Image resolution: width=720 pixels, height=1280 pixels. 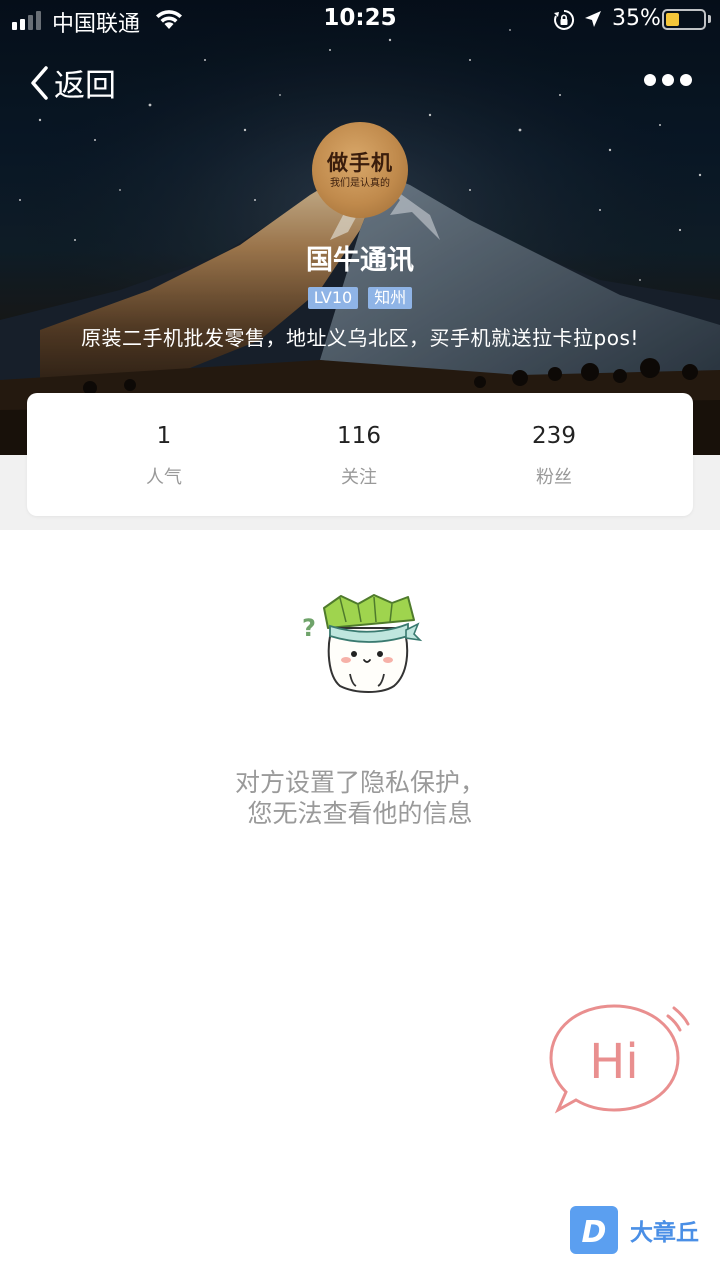 What do you see at coordinates (360, 20) in the screenshot?
I see `status-bar: 中国联通 10:25 35%` at bounding box center [360, 20].